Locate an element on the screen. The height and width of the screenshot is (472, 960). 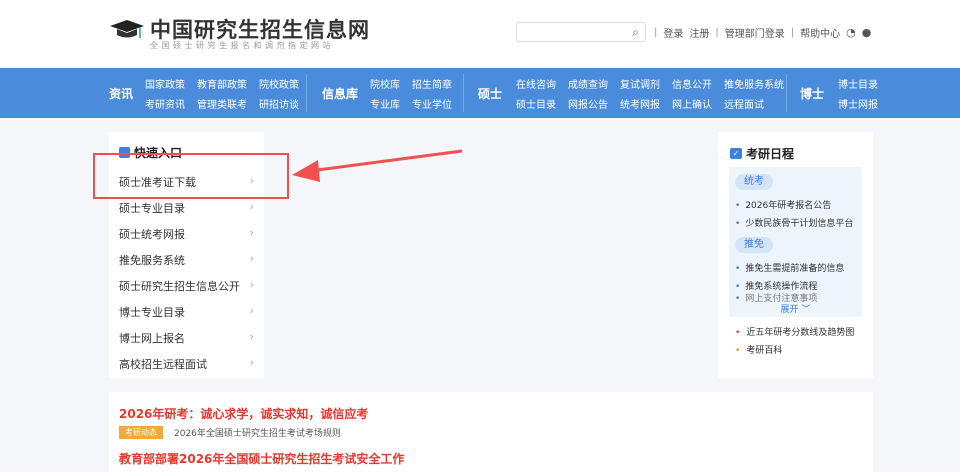
annotation-arrow-icon is located at coordinates (377, 165).